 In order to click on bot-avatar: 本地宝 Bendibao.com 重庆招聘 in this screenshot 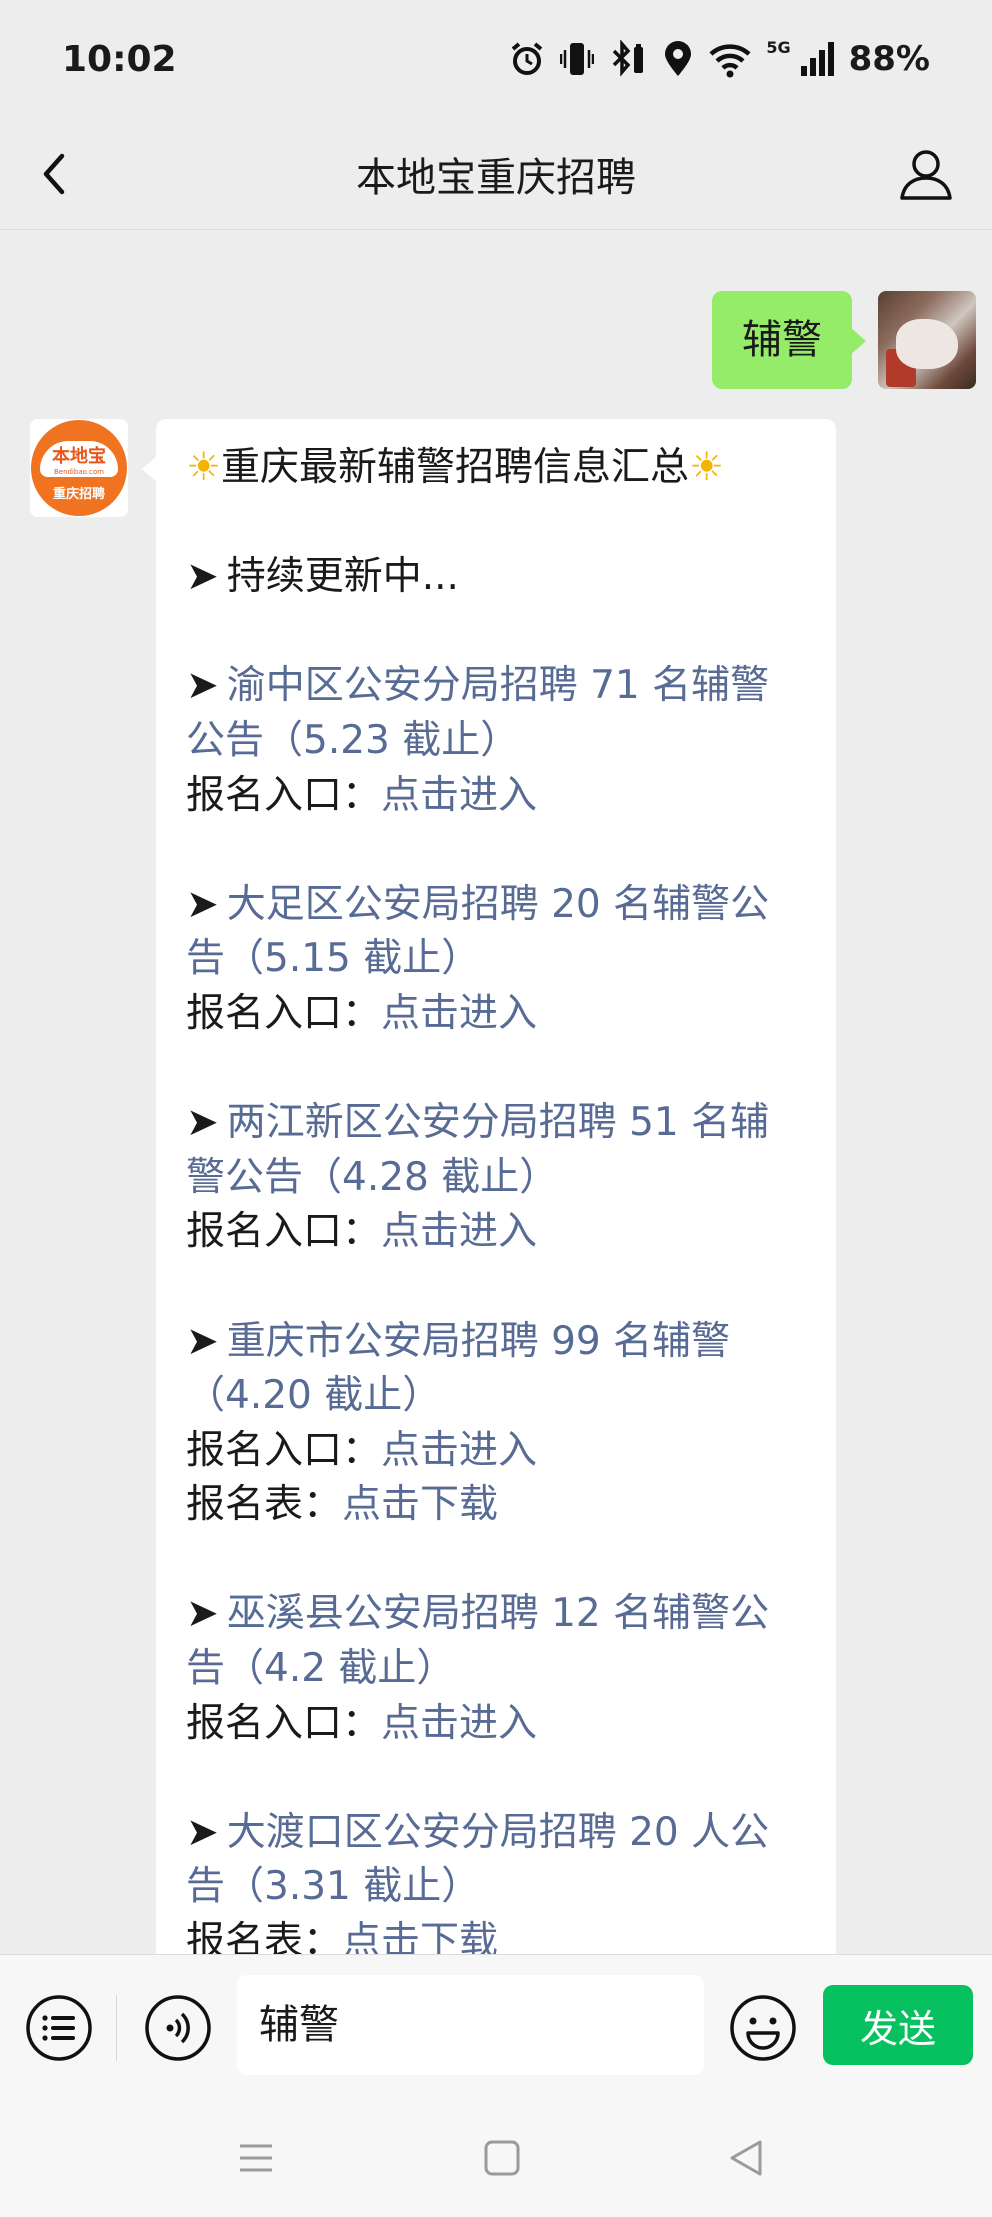, I will do `click(79, 468)`.